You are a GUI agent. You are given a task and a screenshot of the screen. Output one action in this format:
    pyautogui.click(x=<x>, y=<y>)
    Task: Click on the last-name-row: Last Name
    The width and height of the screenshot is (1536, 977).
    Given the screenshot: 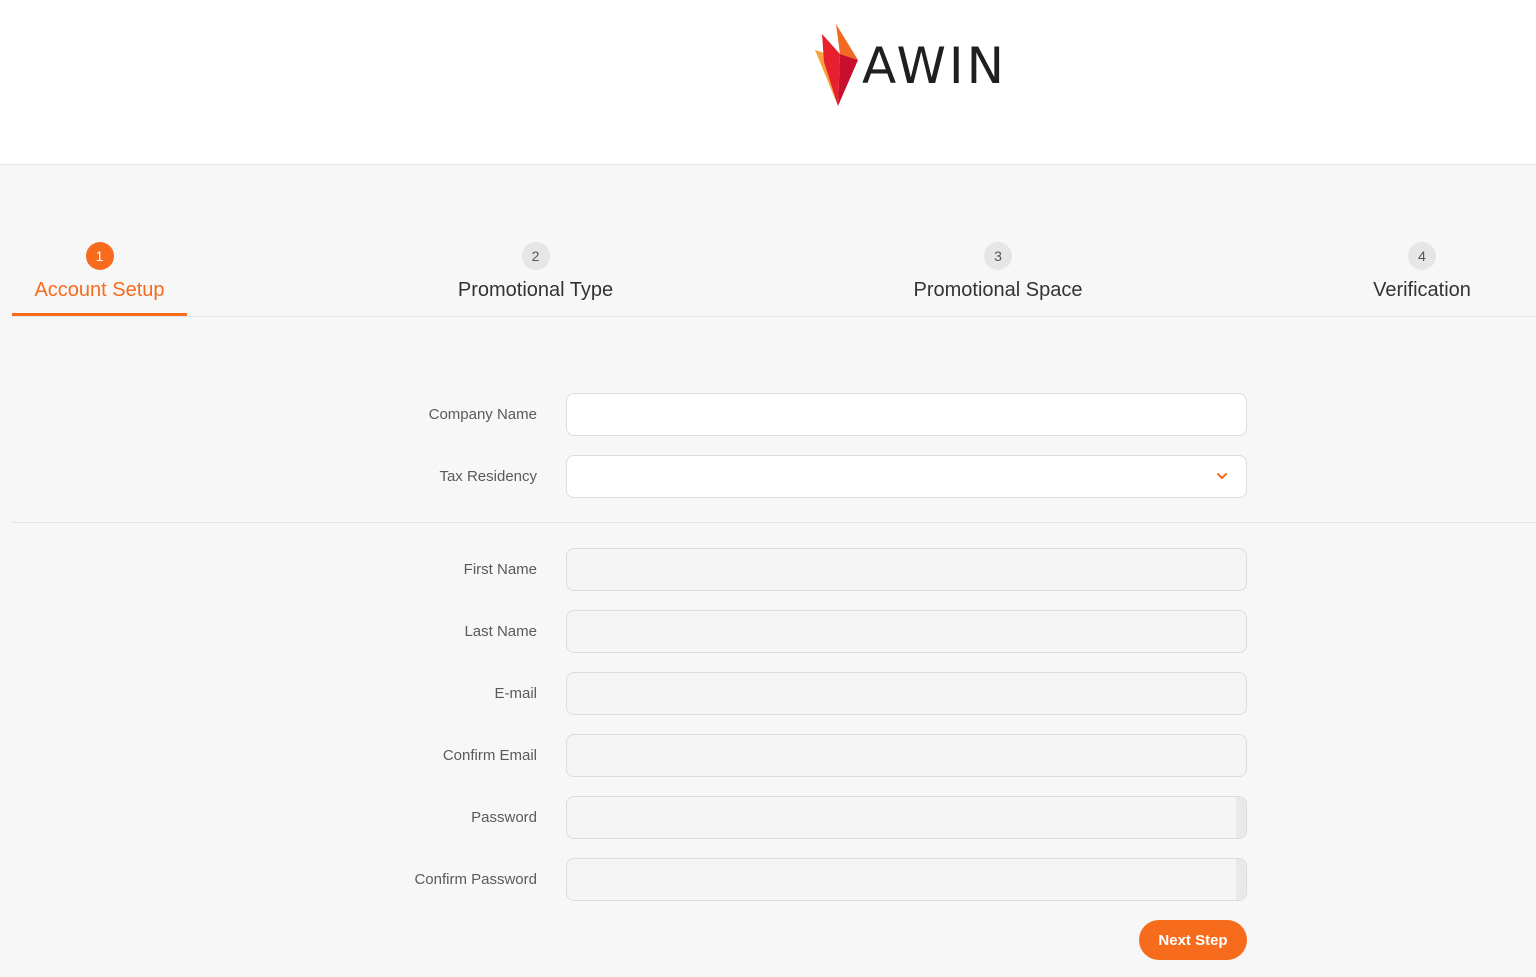 What is the action you would take?
    pyautogui.click(x=768, y=631)
    